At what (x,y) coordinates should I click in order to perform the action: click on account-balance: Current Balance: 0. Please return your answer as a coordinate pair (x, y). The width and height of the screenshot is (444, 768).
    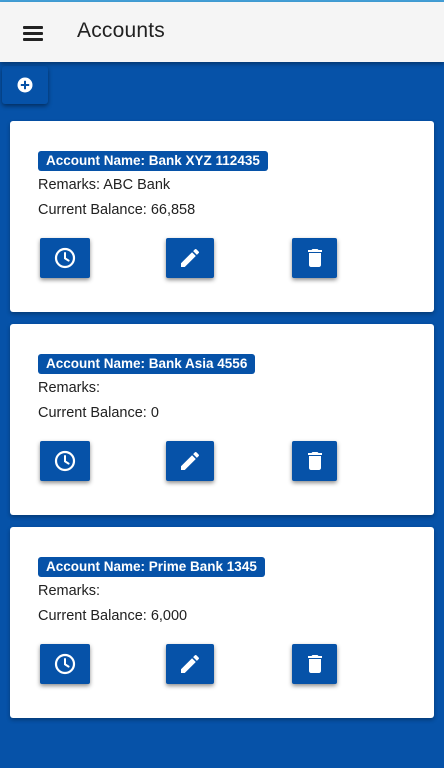
    Looking at the image, I should click on (98, 413).